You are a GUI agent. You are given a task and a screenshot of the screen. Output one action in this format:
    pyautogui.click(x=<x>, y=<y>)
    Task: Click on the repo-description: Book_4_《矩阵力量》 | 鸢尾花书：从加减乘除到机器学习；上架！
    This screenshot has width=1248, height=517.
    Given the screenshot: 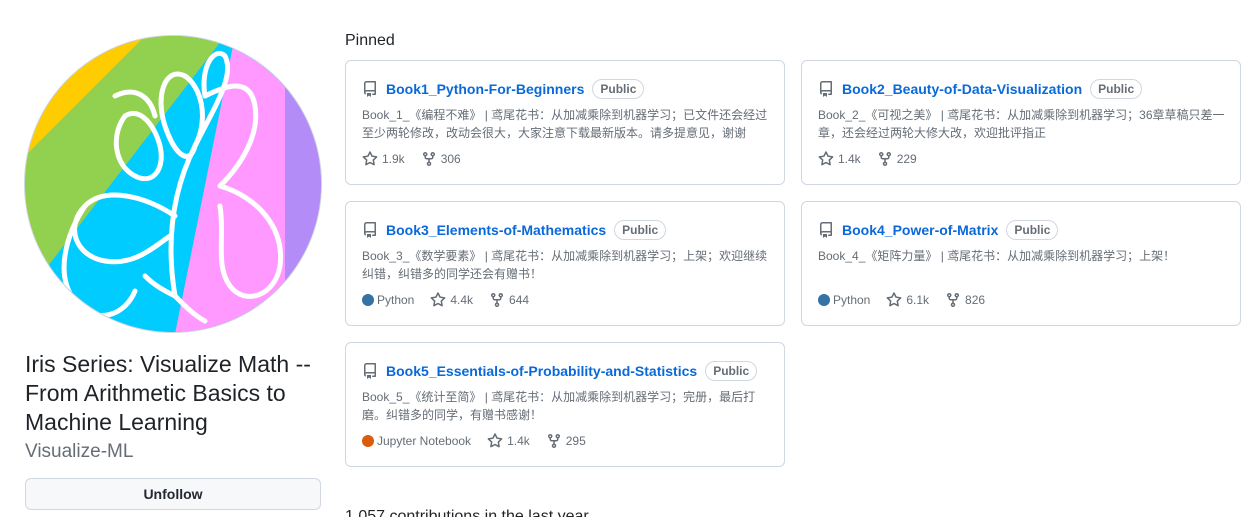 What is the action you would take?
    pyautogui.click(x=997, y=256)
    